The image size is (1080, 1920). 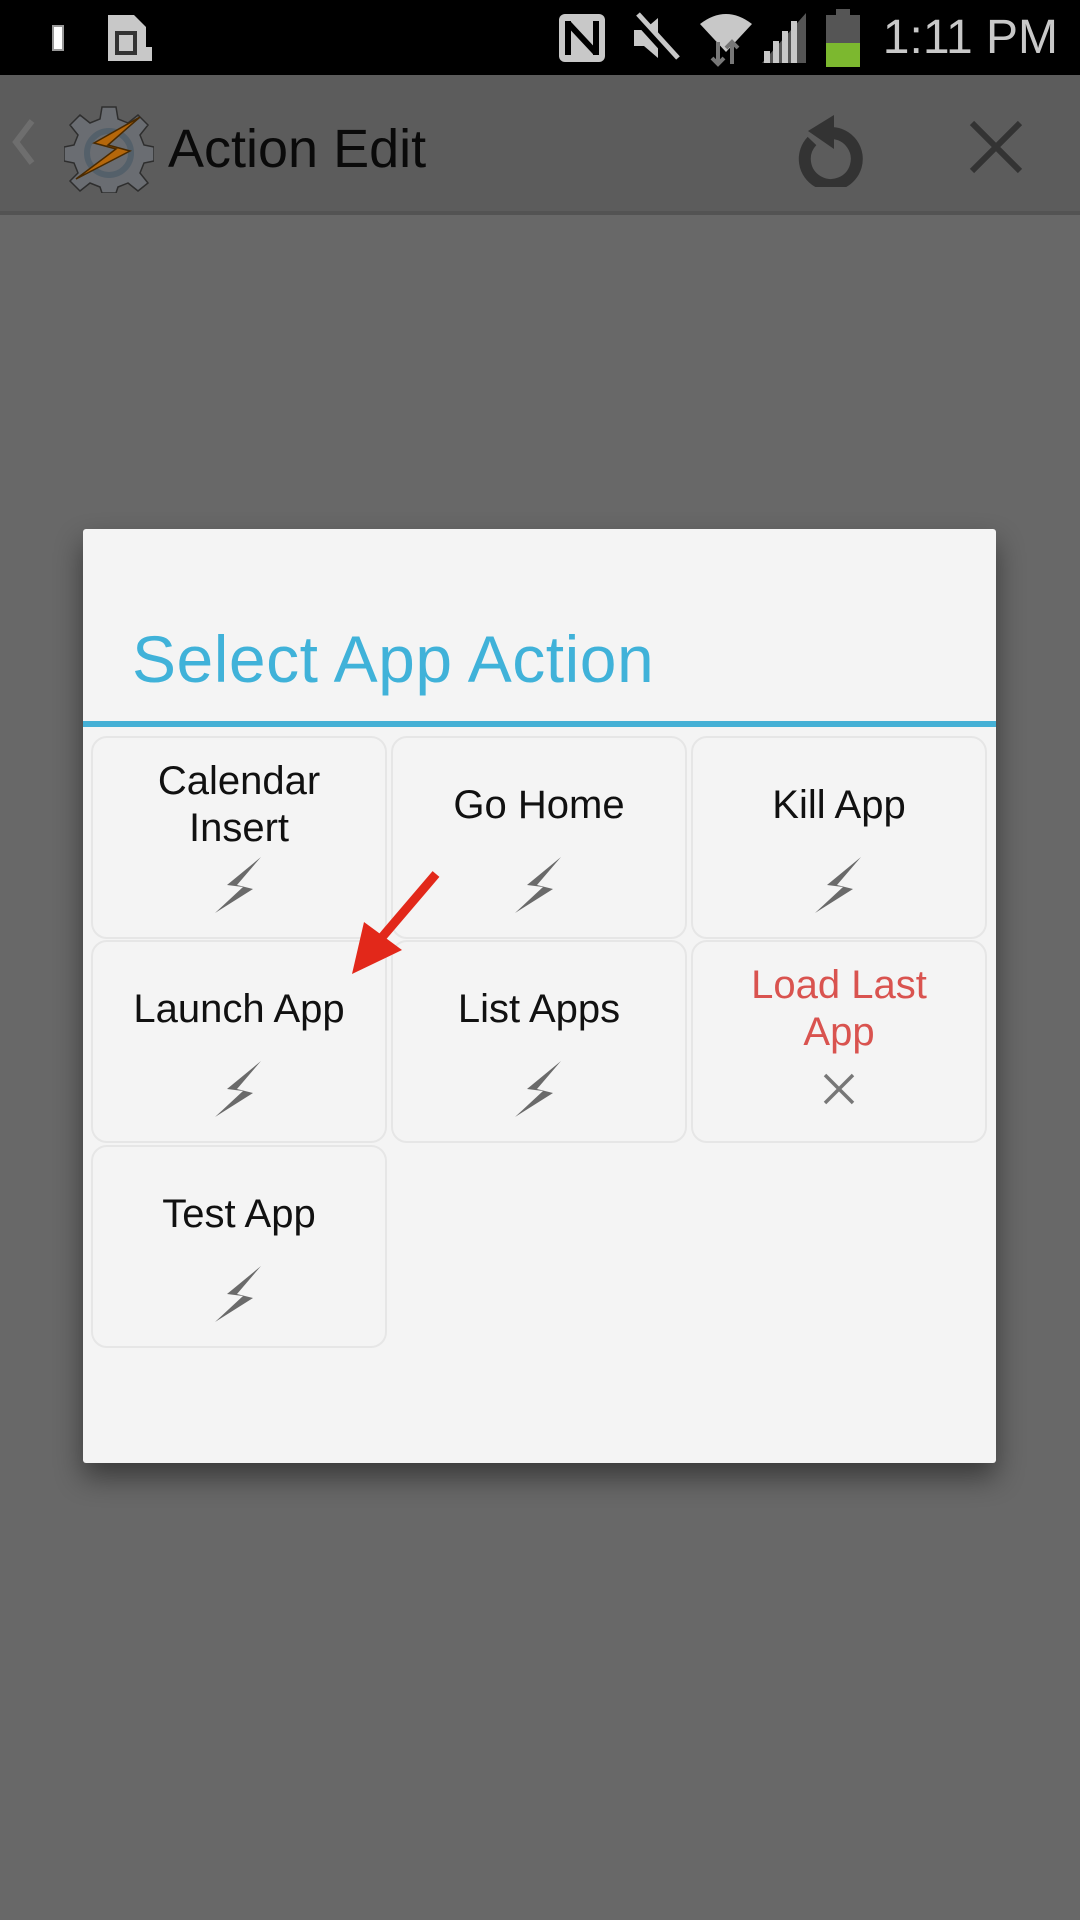 I want to click on action-label: Go Home, so click(x=539, y=805).